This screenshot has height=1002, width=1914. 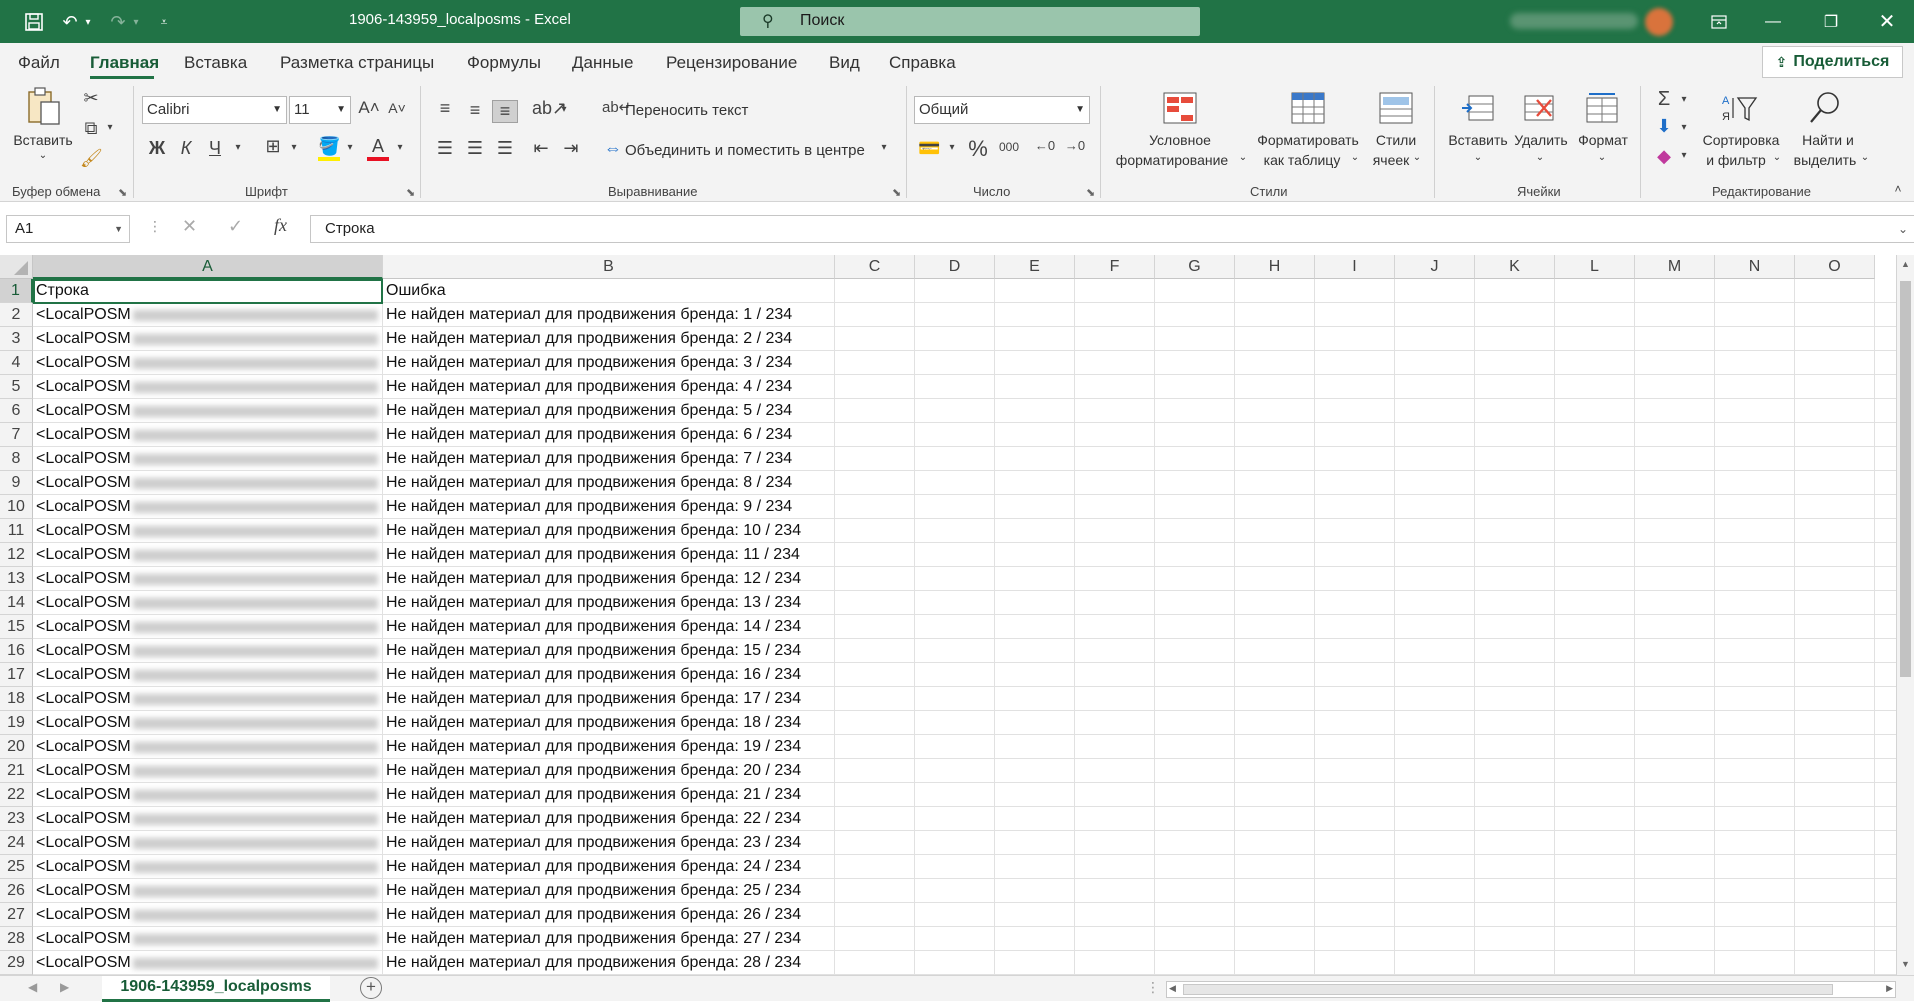 What do you see at coordinates (1308, 109) in the screenshot?
I see `format-as-table-icon` at bounding box center [1308, 109].